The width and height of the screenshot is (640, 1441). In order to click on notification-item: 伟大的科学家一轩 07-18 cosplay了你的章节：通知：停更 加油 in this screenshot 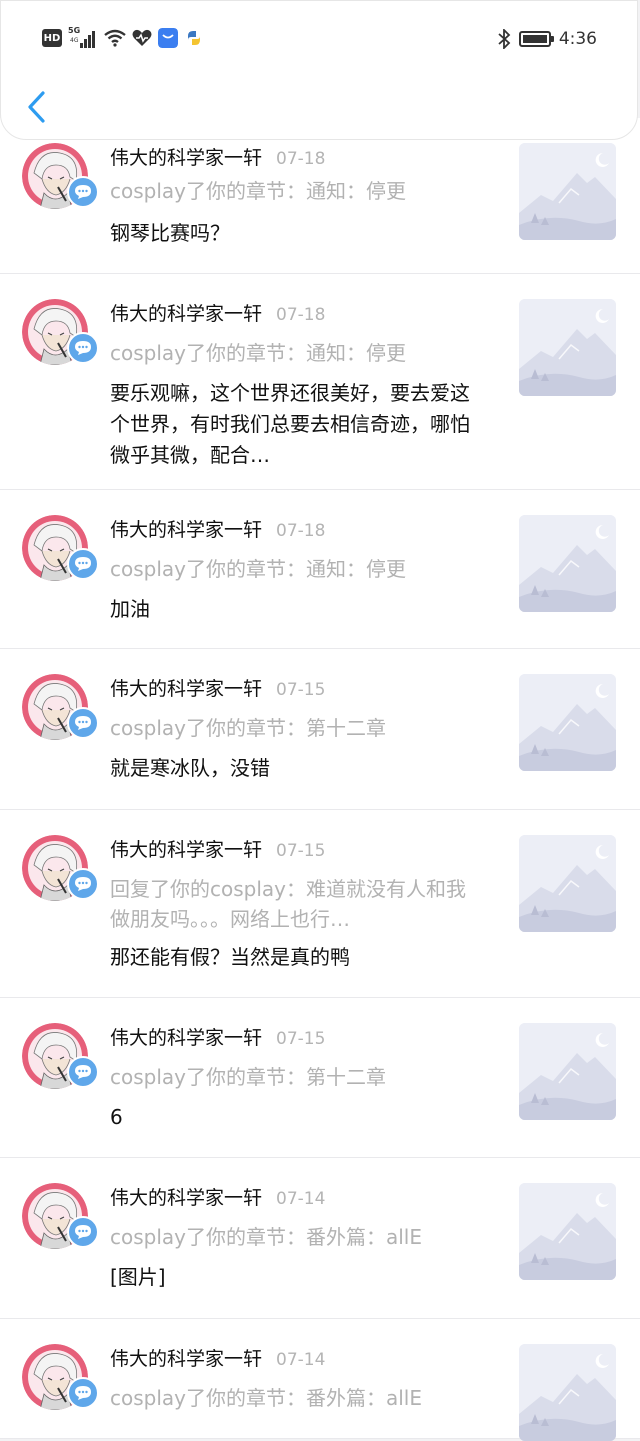, I will do `click(320, 569)`.